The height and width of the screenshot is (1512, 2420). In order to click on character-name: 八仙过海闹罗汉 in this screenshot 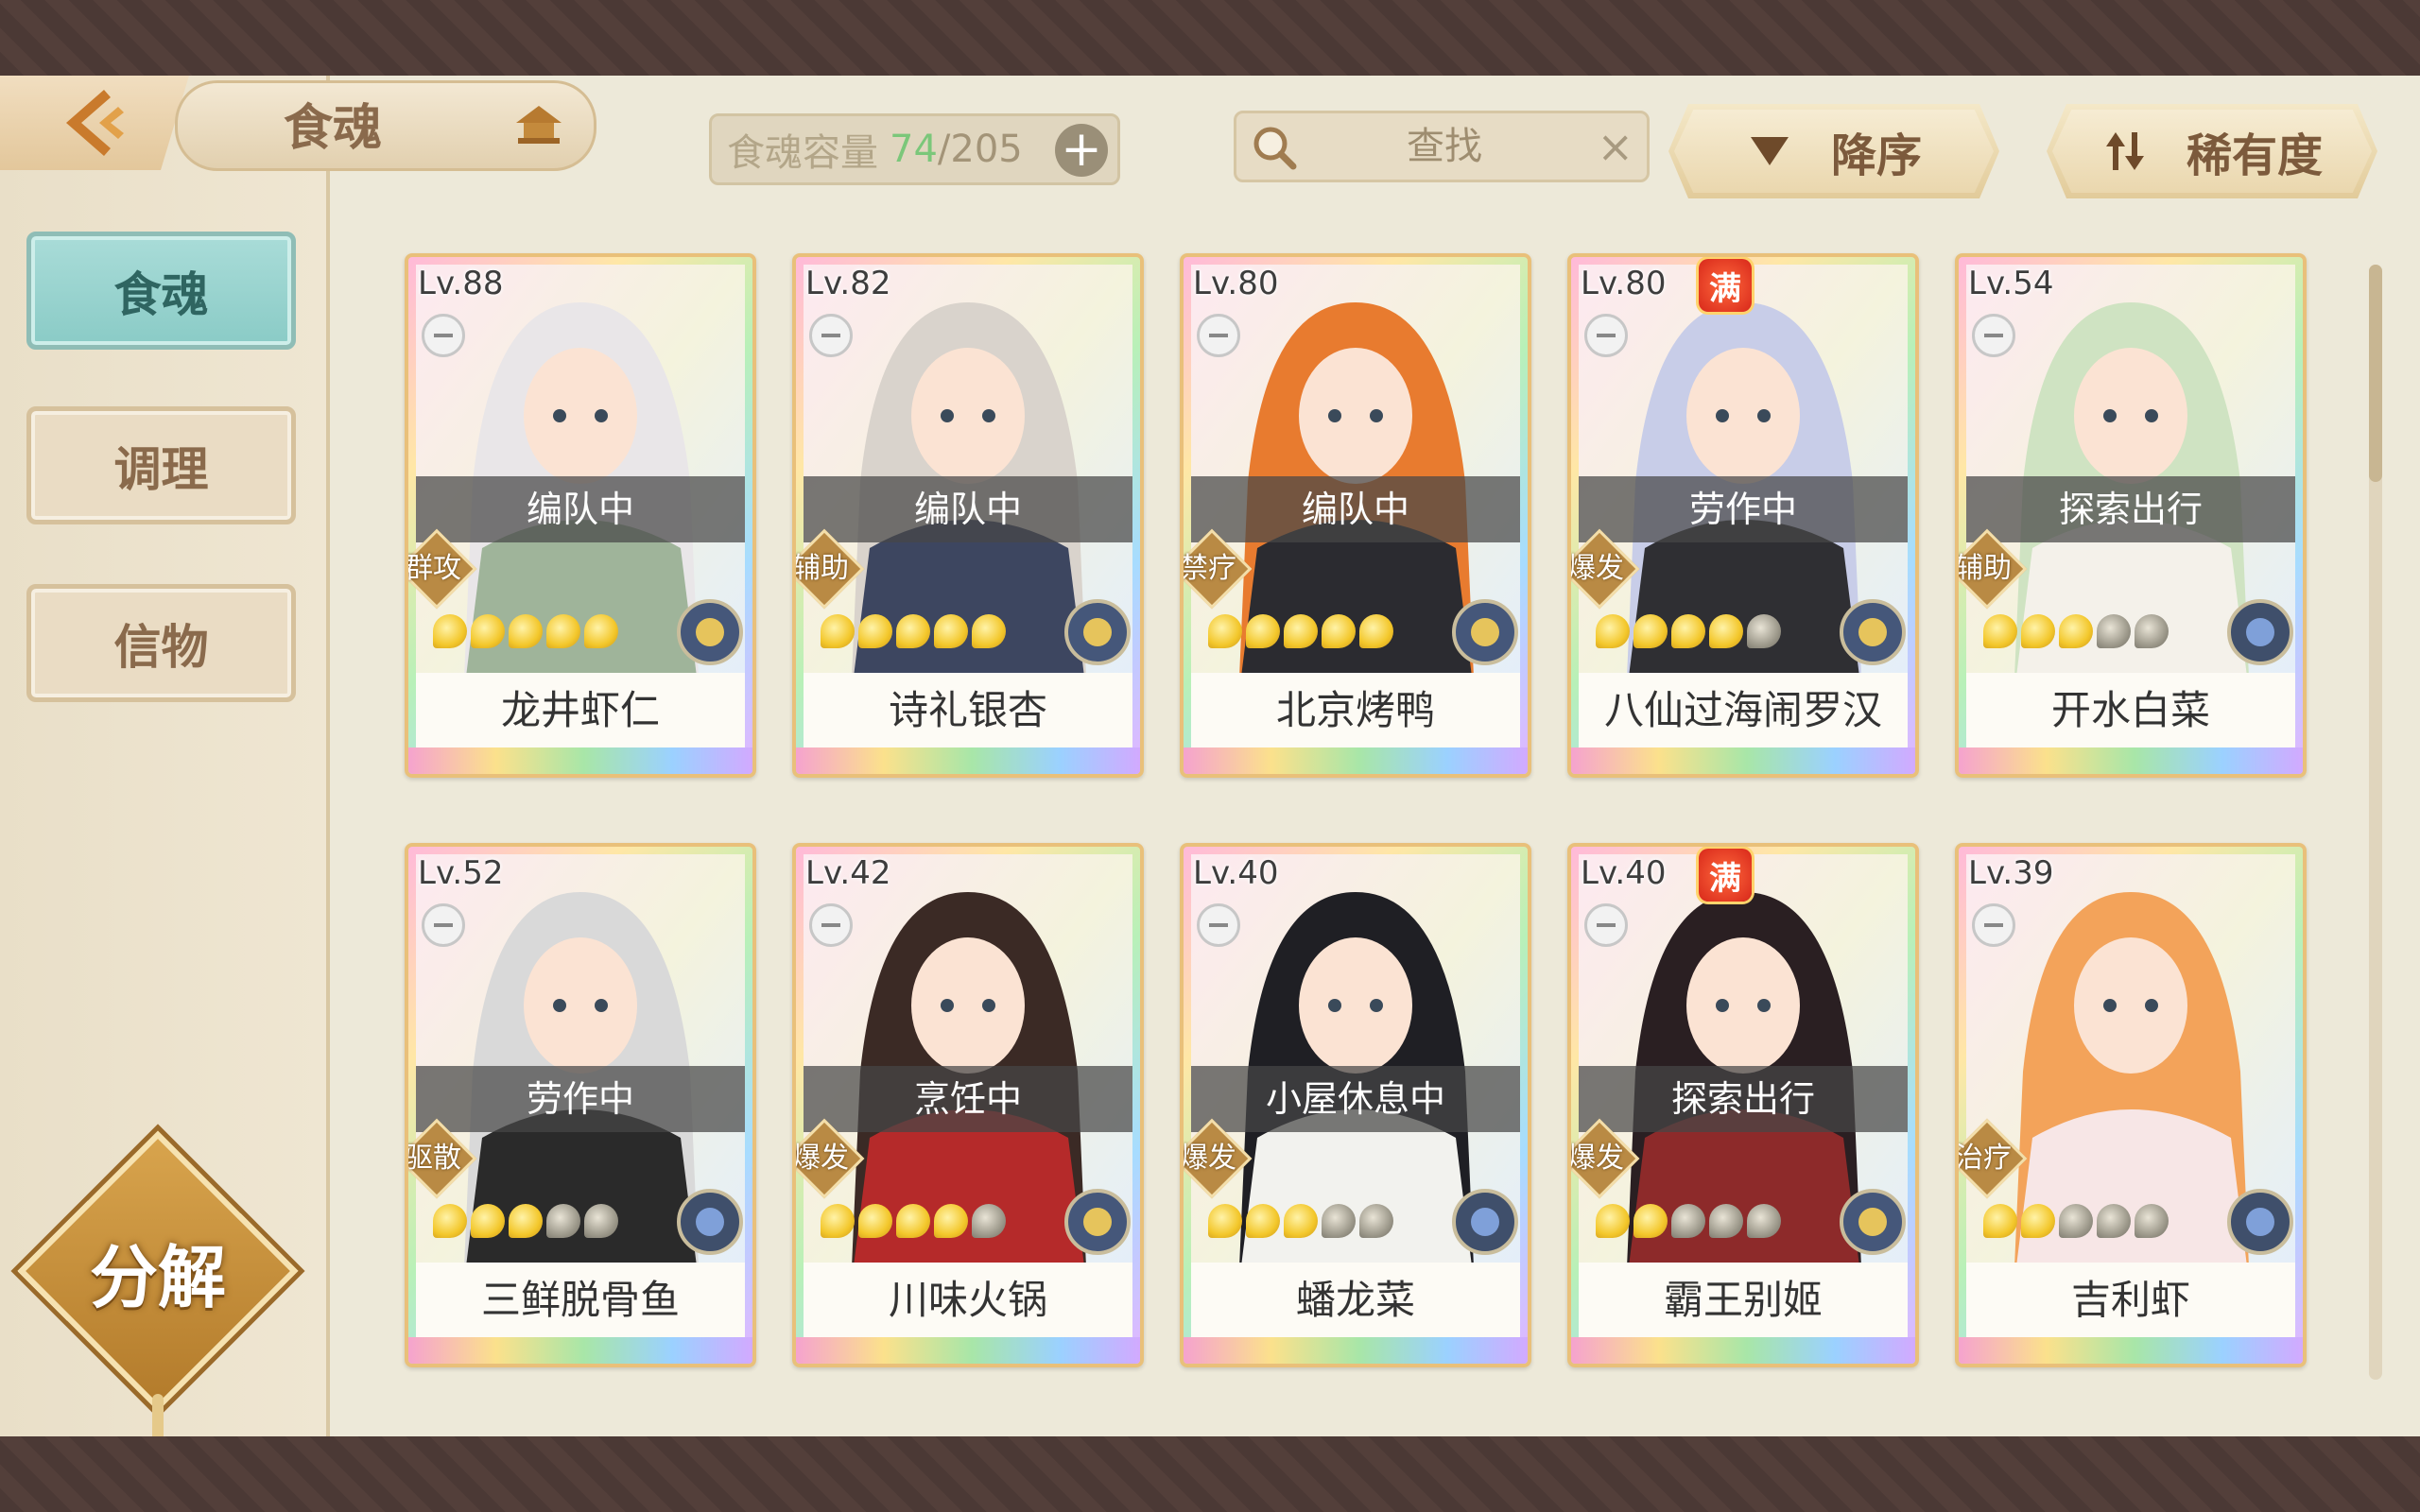, I will do `click(1744, 710)`.